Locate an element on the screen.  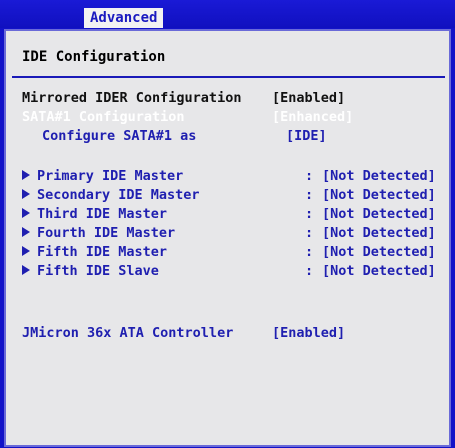
setting-label: JMicron 36x ATA Controller is located at coordinates (128, 333).